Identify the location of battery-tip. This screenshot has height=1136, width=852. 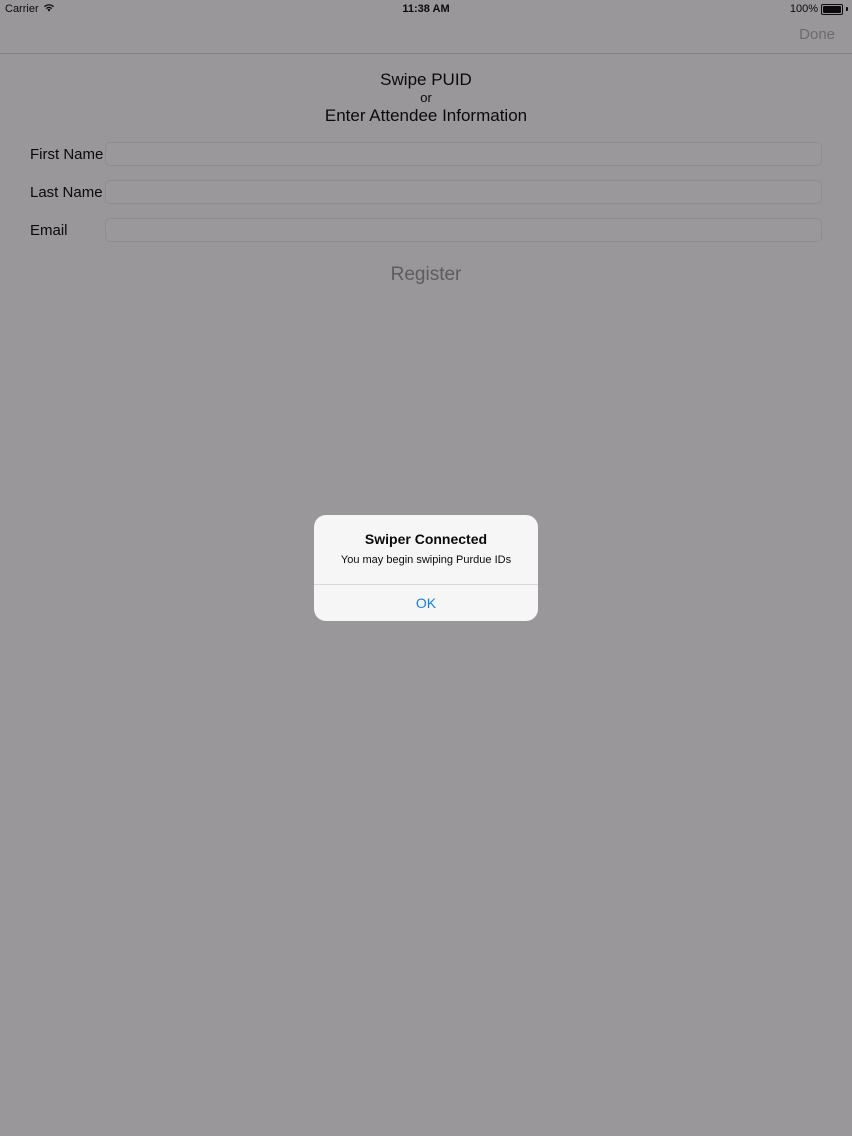
(847, 9).